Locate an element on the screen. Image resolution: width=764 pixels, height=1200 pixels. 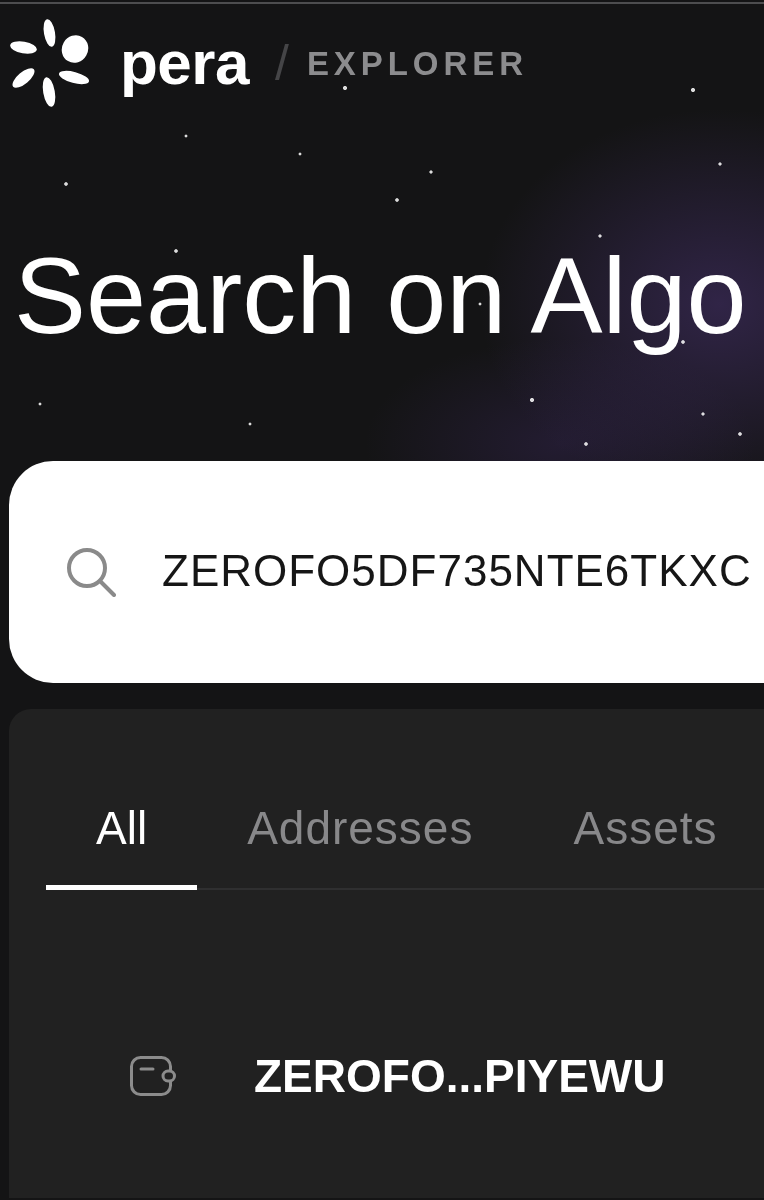
filter-tab: All is located at coordinates (122, 827).